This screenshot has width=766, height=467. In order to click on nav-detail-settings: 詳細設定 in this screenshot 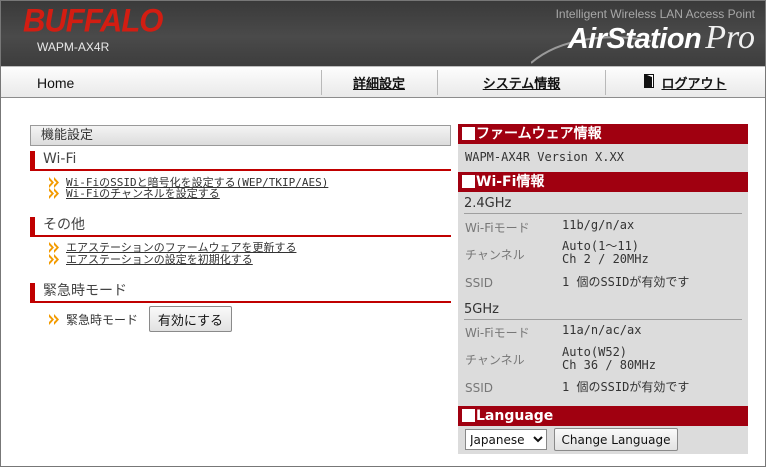, I will do `click(379, 82)`.